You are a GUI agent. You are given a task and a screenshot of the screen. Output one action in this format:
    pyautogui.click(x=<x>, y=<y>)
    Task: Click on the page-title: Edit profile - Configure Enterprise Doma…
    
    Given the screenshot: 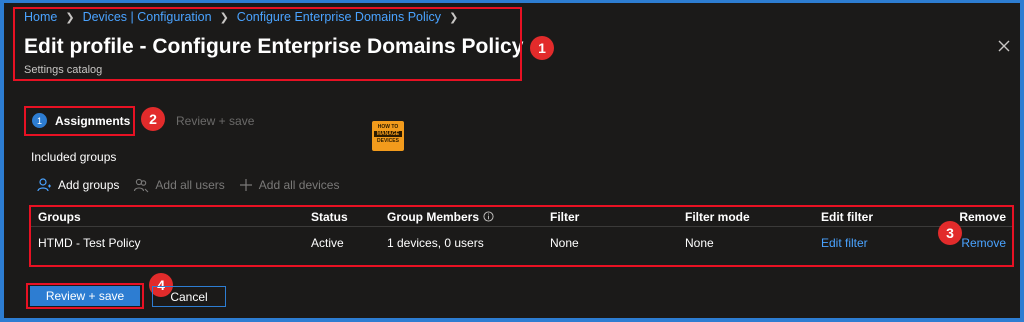 What is the action you would take?
    pyautogui.click(x=274, y=46)
    